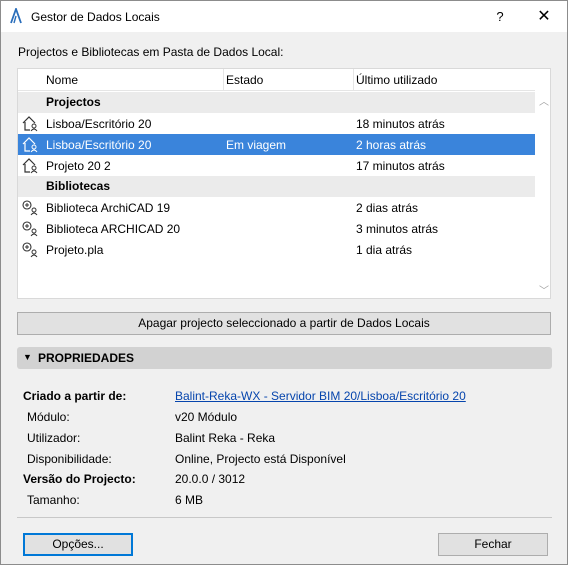 This screenshot has height=565, width=568. What do you see at coordinates (396, 80) in the screenshot?
I see `column-header-last-used: Último utilizado` at bounding box center [396, 80].